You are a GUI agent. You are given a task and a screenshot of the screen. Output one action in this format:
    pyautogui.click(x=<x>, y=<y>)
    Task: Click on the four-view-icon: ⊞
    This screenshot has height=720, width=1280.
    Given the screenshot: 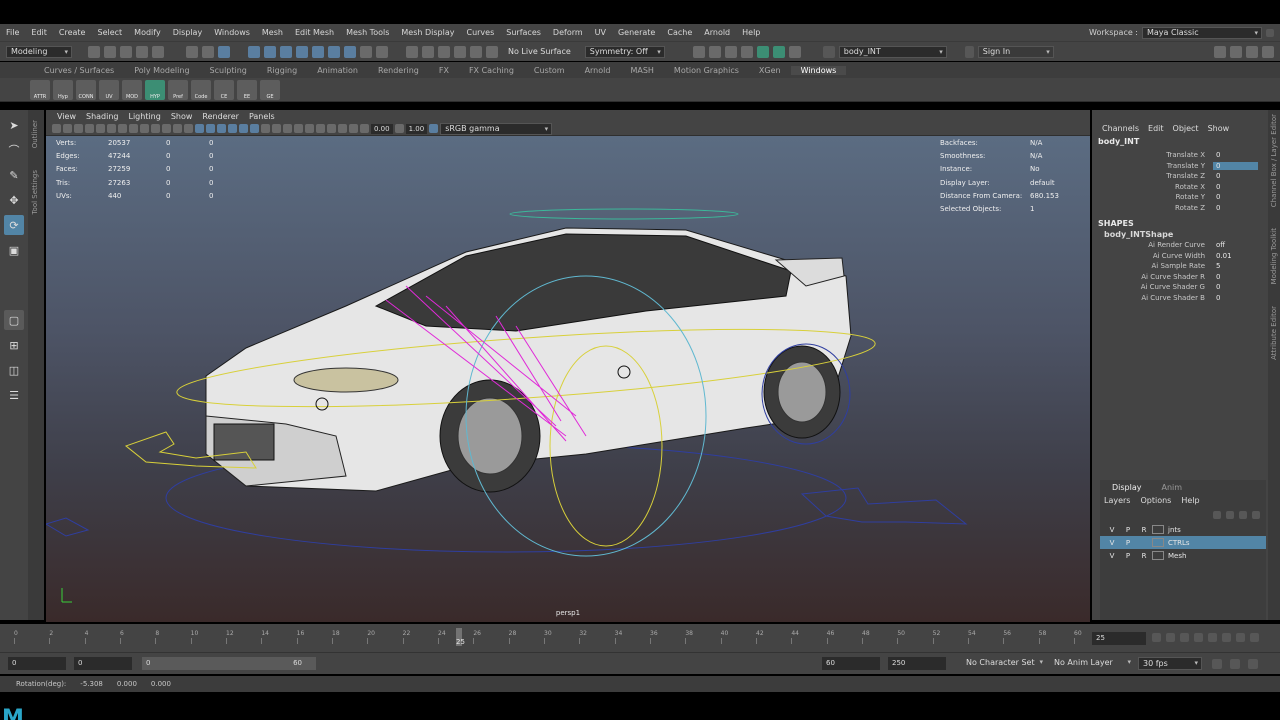 What is the action you would take?
    pyautogui.click(x=14, y=345)
    